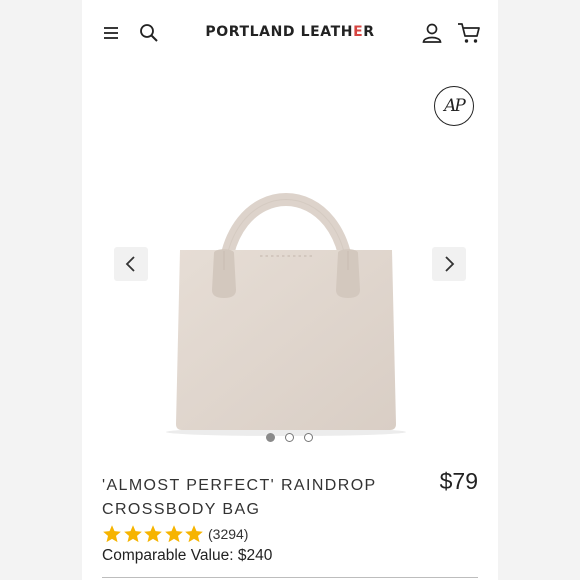 The height and width of the screenshot is (580, 580). I want to click on carousel-pagination, so click(296, 439).